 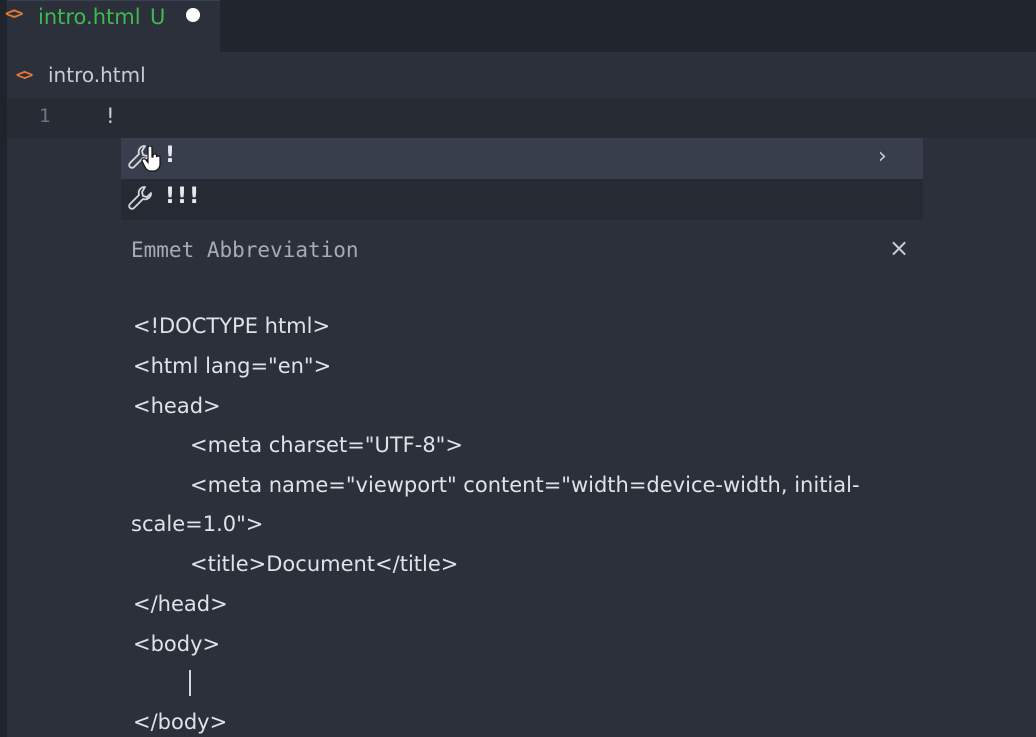 What do you see at coordinates (899, 248) in the screenshot?
I see `close-icon: ×` at bounding box center [899, 248].